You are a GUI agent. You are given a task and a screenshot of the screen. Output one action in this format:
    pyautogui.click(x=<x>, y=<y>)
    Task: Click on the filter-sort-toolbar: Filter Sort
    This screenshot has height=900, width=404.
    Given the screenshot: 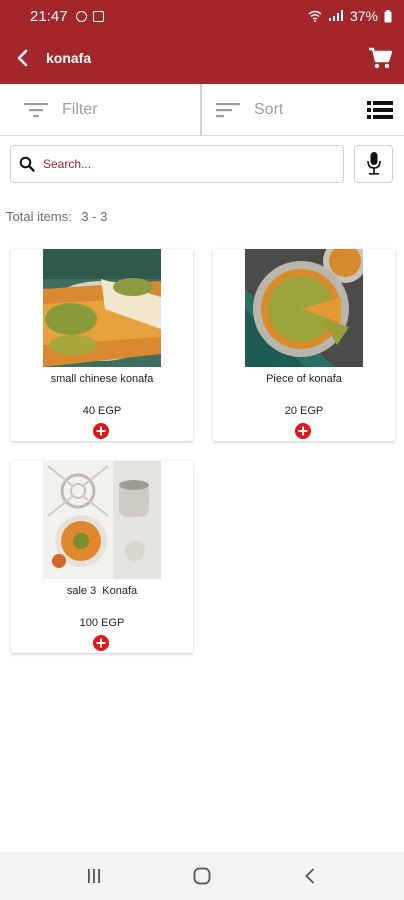 What is the action you would take?
    pyautogui.click(x=202, y=109)
    